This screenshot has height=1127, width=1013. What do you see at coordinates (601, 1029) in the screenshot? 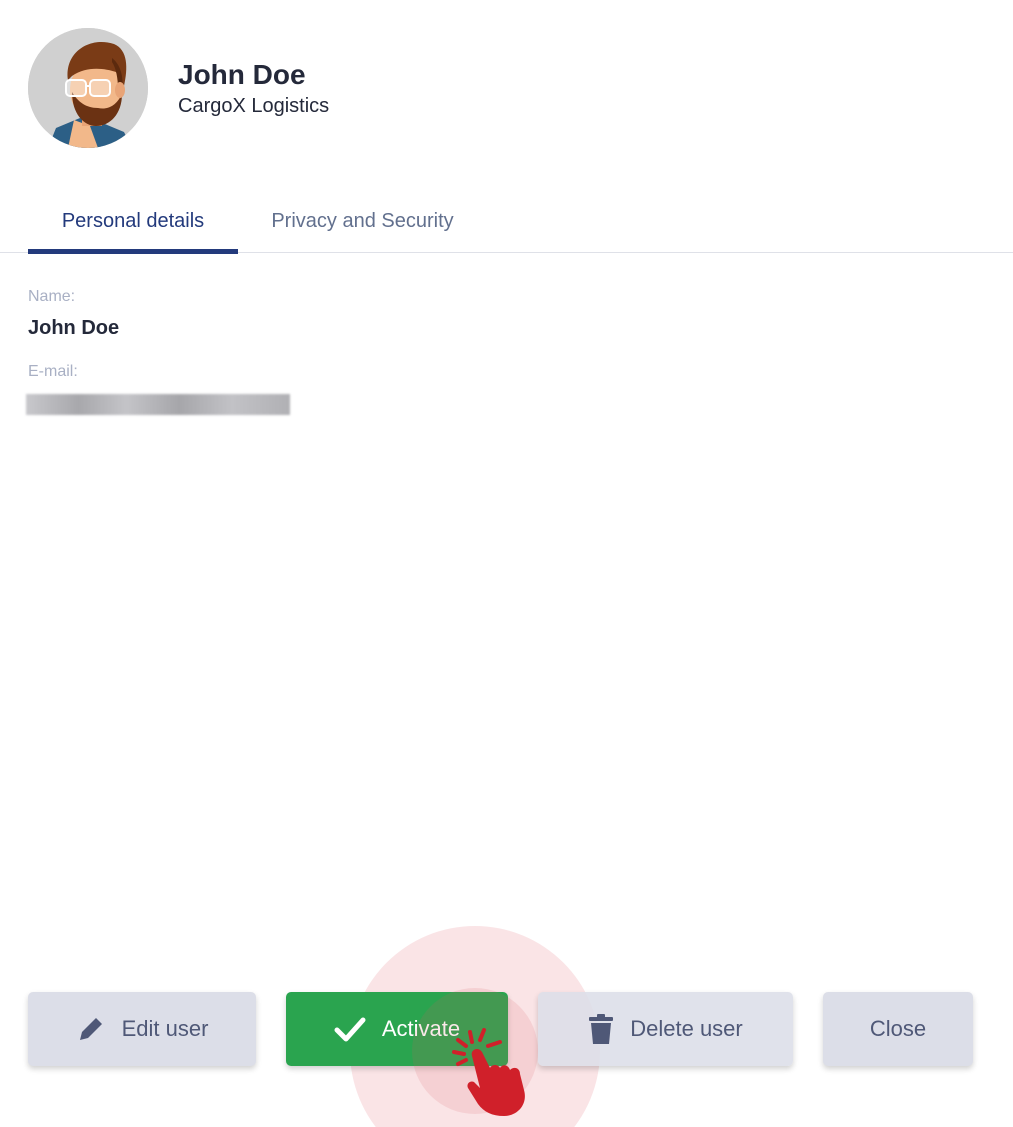
I see `trash-icon` at bounding box center [601, 1029].